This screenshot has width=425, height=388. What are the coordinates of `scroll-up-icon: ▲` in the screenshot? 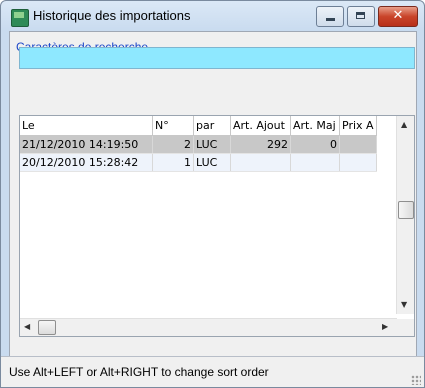 It's located at (404, 124).